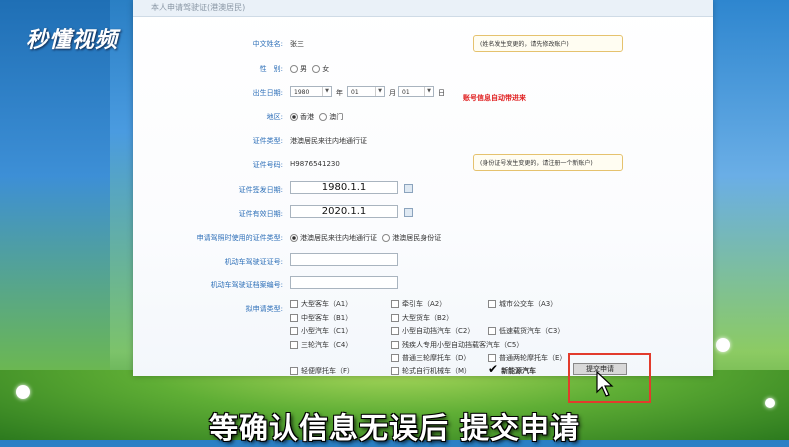 The height and width of the screenshot is (447, 789). What do you see at coordinates (430, 358) in the screenshot?
I see `vehicle-checkbox: 普通三轮摩托车（D）` at bounding box center [430, 358].